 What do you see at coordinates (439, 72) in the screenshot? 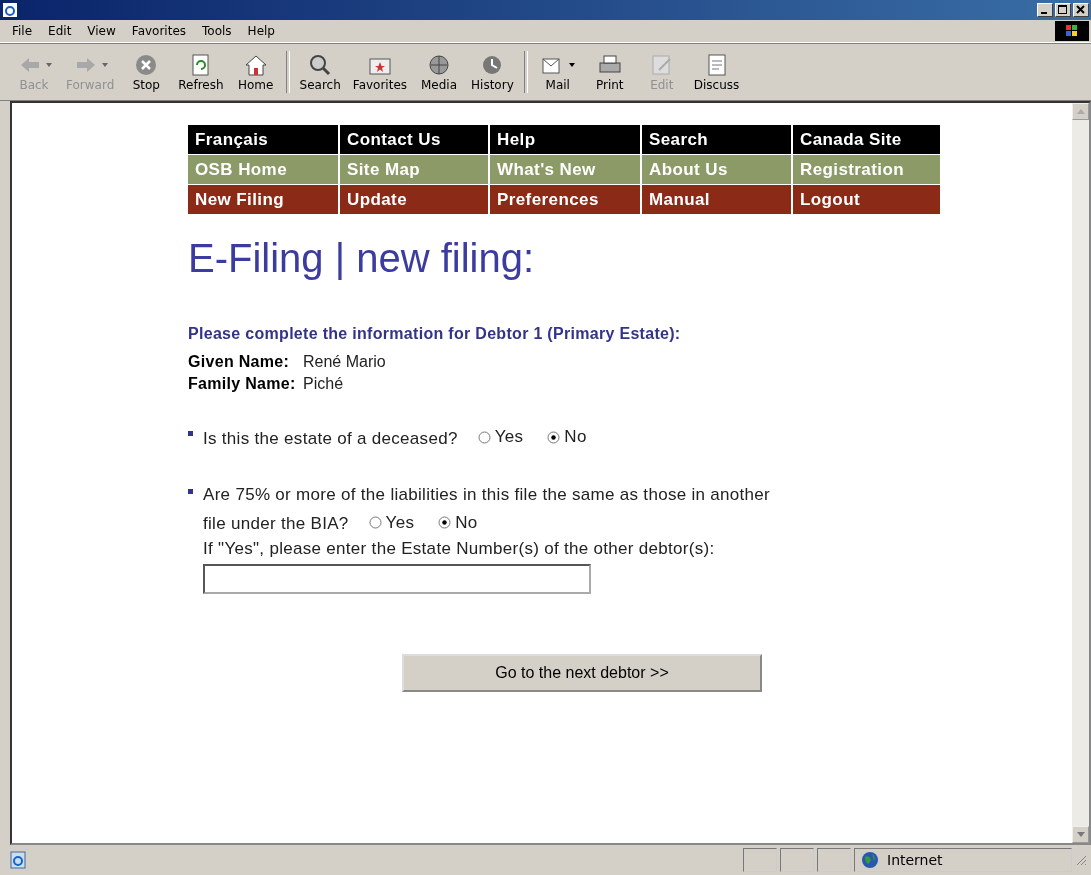
I see `toolbar-button: Media` at bounding box center [439, 72].